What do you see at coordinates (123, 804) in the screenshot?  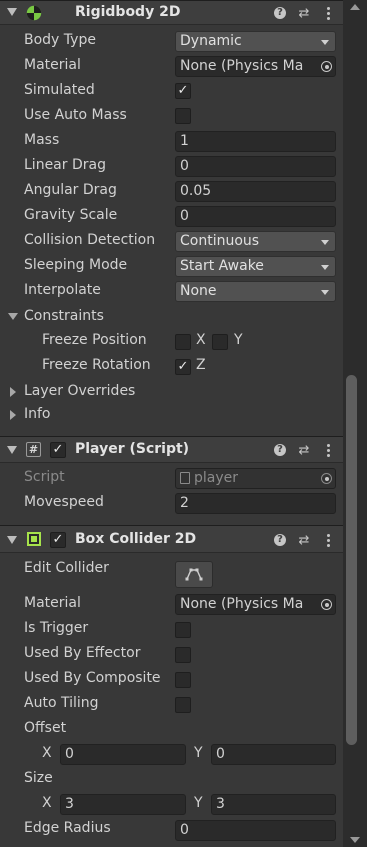 I see `size-x-input: 3` at bounding box center [123, 804].